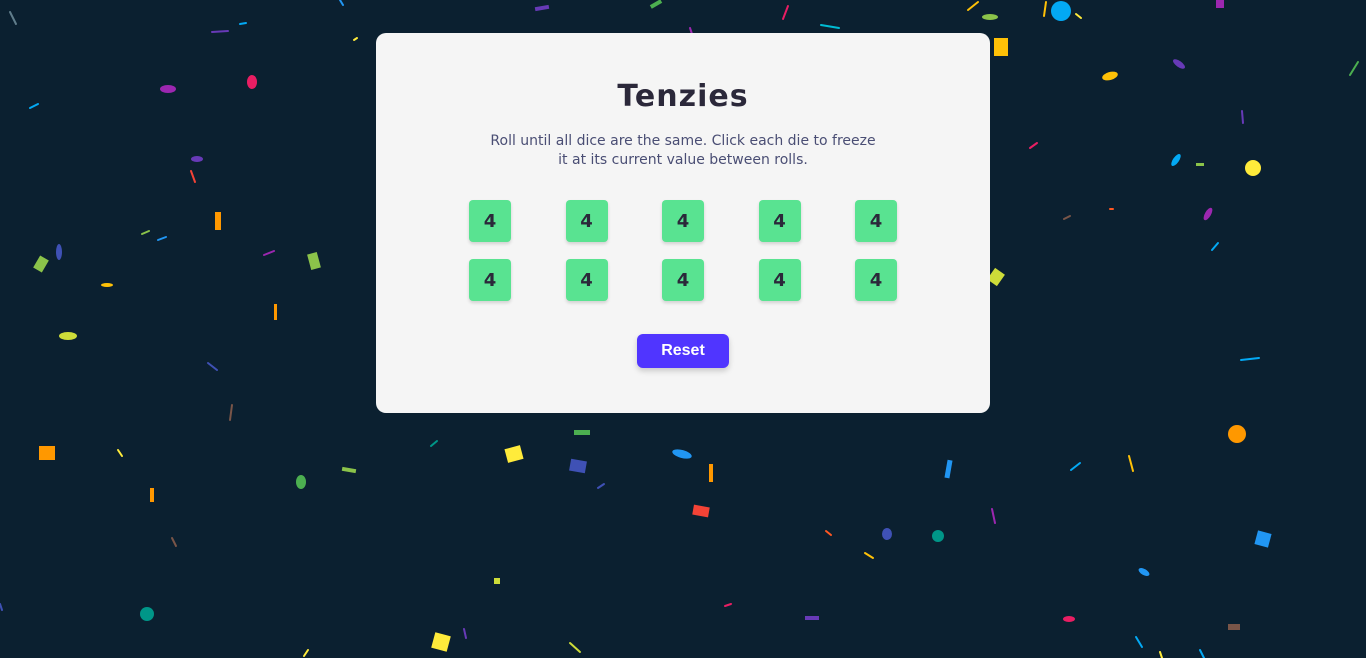  What do you see at coordinates (490, 221) in the screenshot?
I see `die-1: 4` at bounding box center [490, 221].